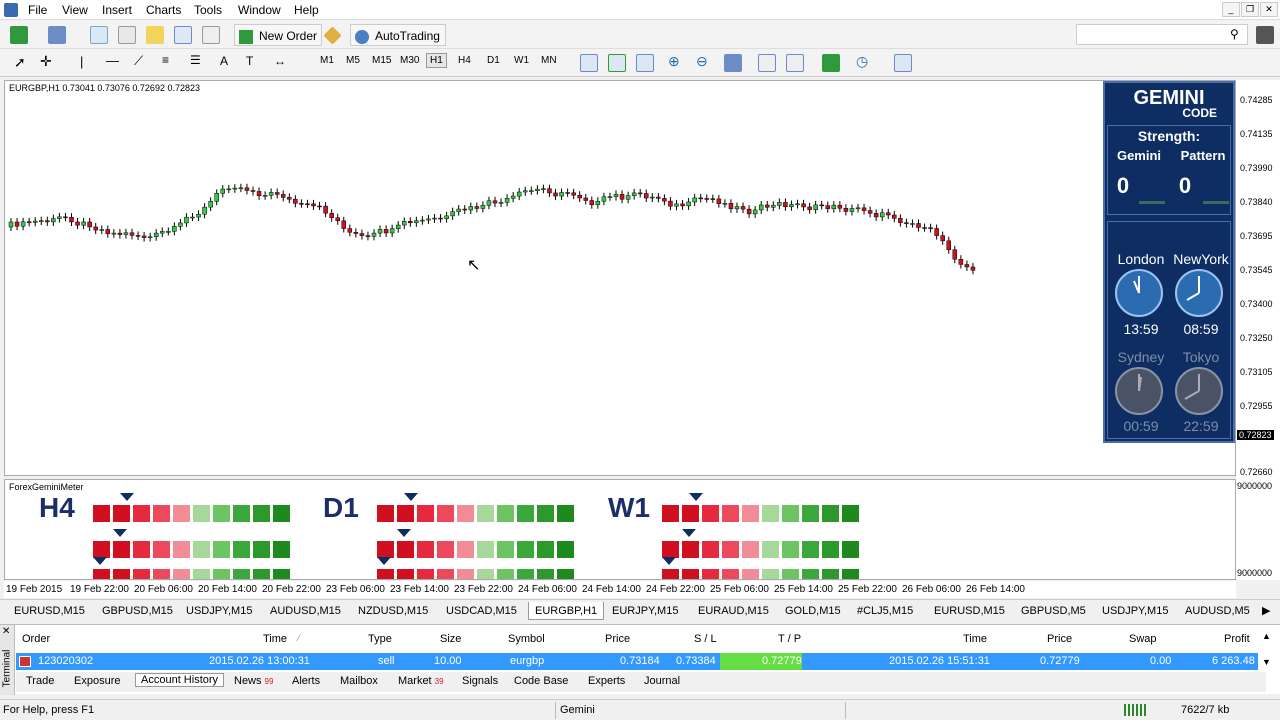 This screenshot has width=1280, height=720. What do you see at coordinates (117, 10) in the screenshot?
I see `menu-insert: Insert` at bounding box center [117, 10].